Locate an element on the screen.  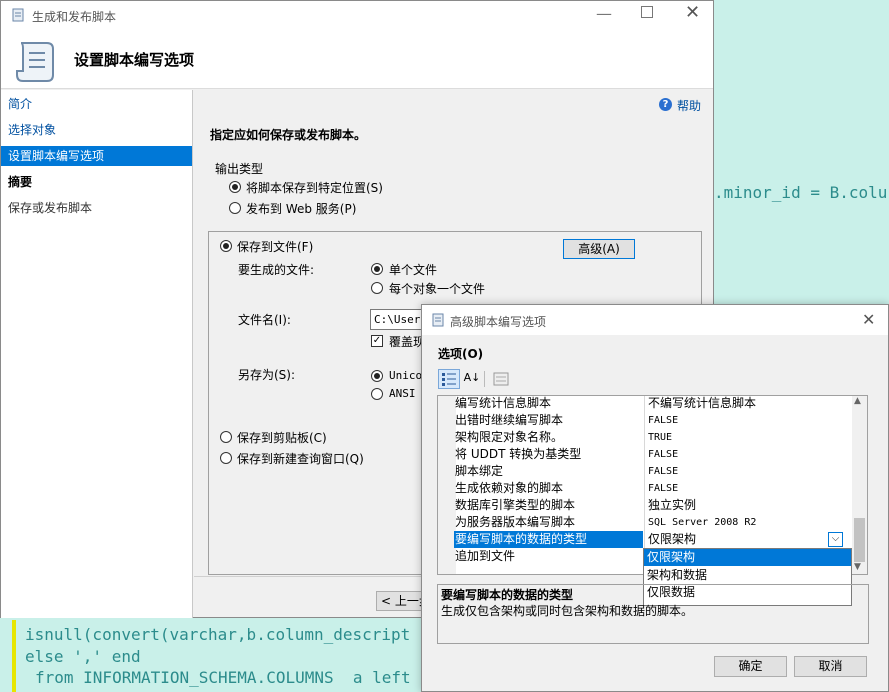
property-row: 出错时继续编写脚本 FALSE is located at coordinates (640, 420).